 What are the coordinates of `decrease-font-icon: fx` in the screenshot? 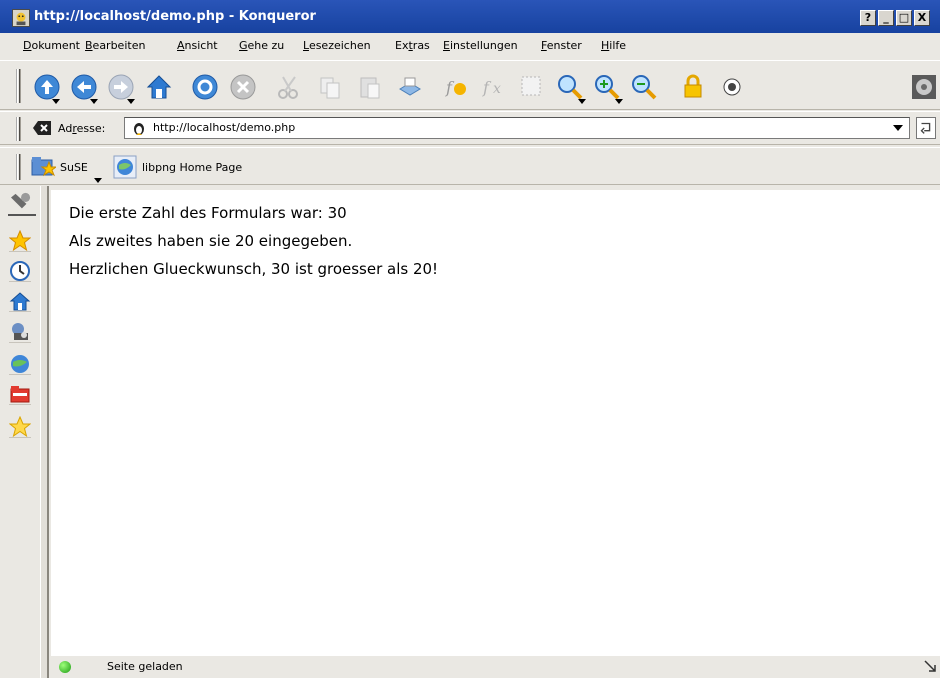 It's located at (494, 87).